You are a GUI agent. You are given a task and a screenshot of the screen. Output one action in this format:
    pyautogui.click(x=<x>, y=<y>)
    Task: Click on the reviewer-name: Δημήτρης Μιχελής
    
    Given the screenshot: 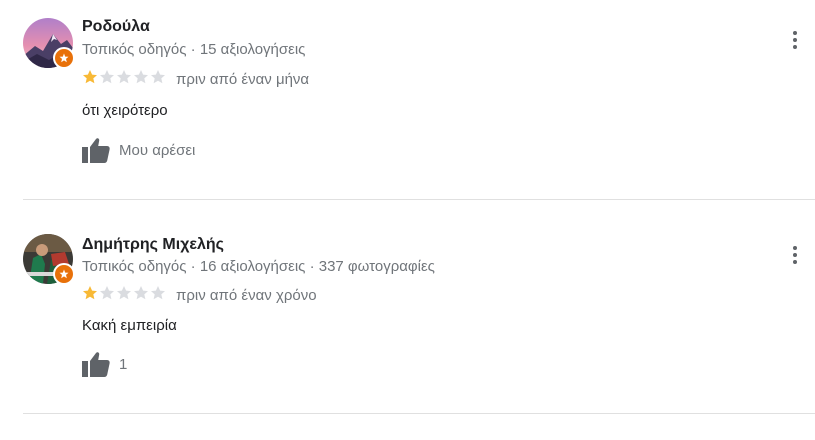 What is the action you would take?
    pyautogui.click(x=153, y=245)
    